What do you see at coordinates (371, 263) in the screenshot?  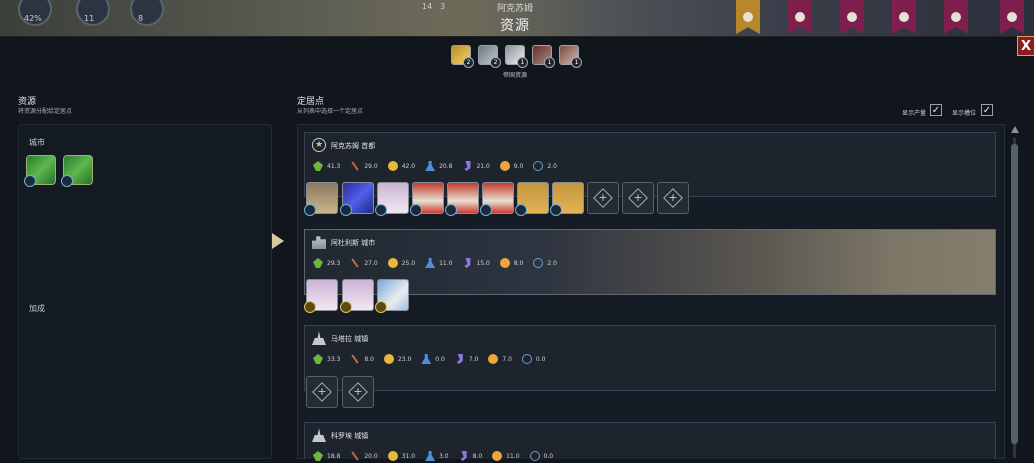 I see `production-value: 27.0` at bounding box center [371, 263].